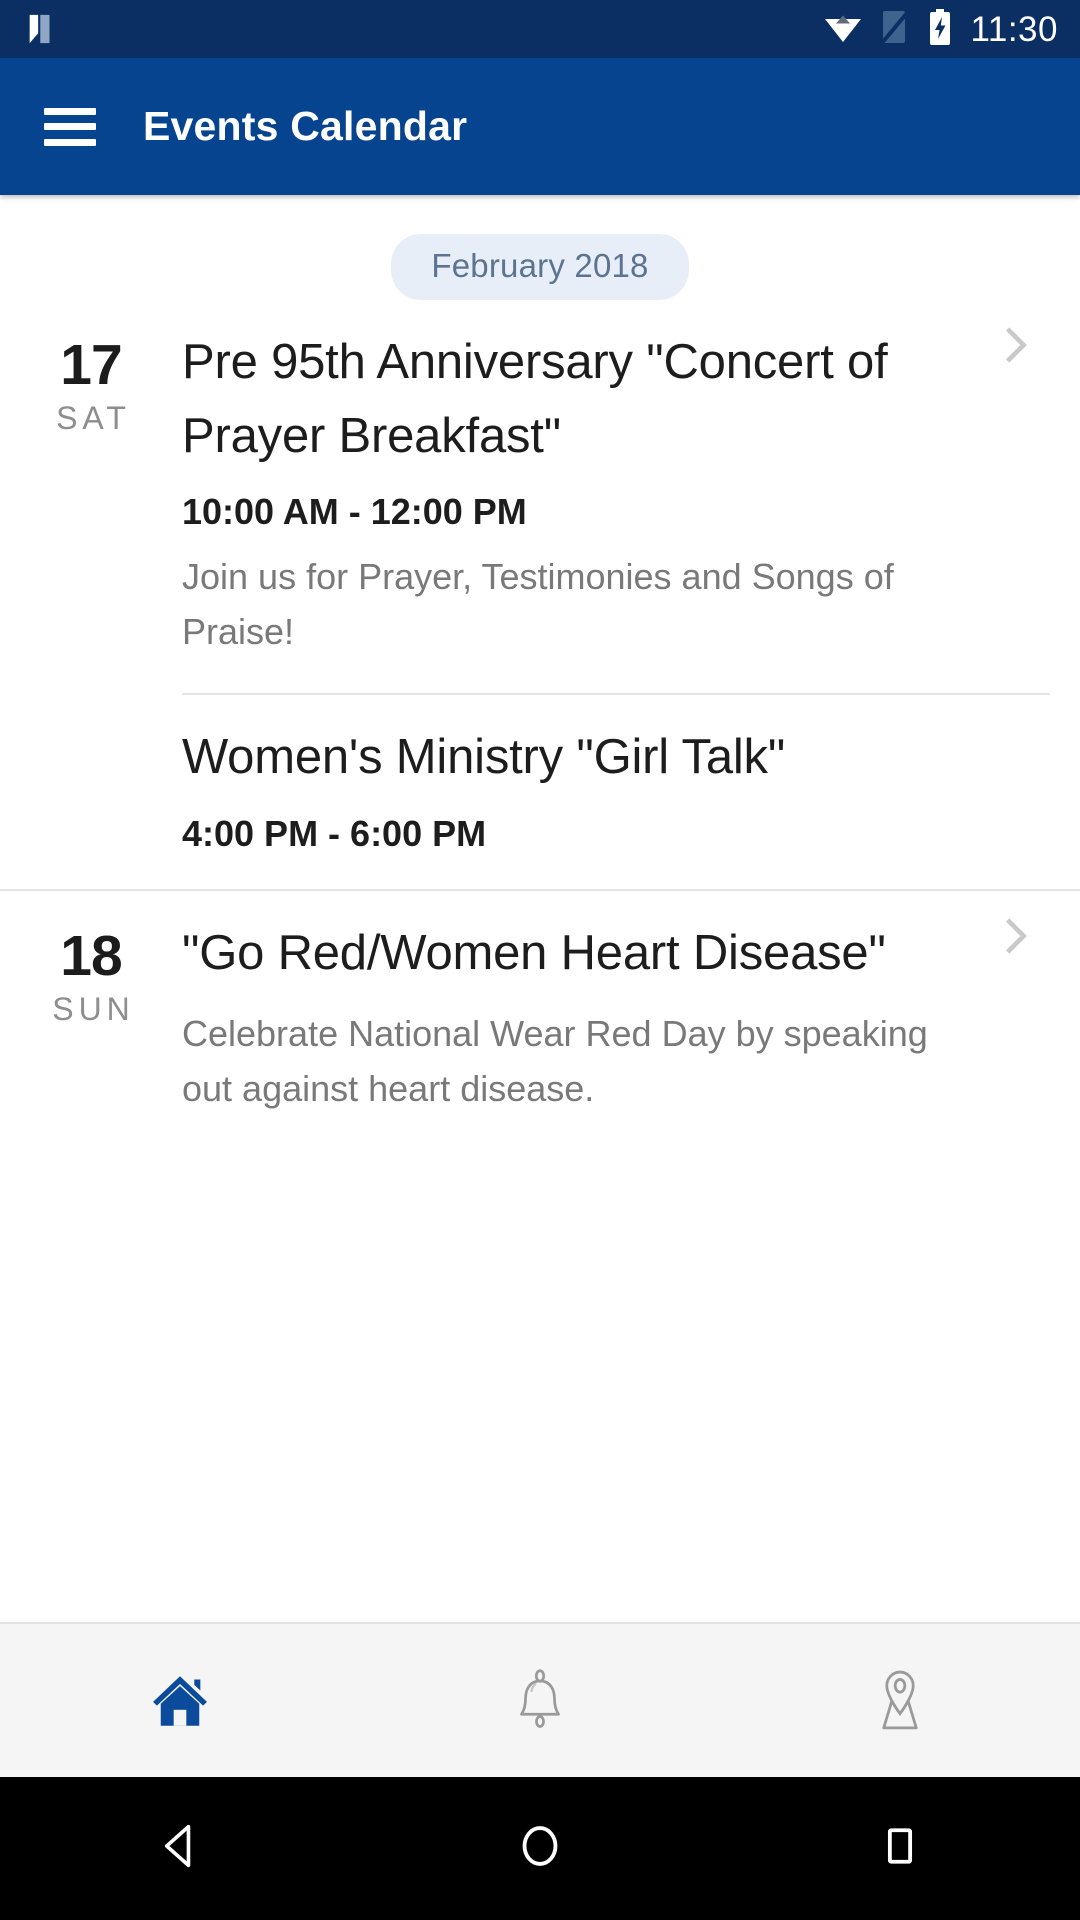  I want to click on wifi-icon, so click(843, 29).